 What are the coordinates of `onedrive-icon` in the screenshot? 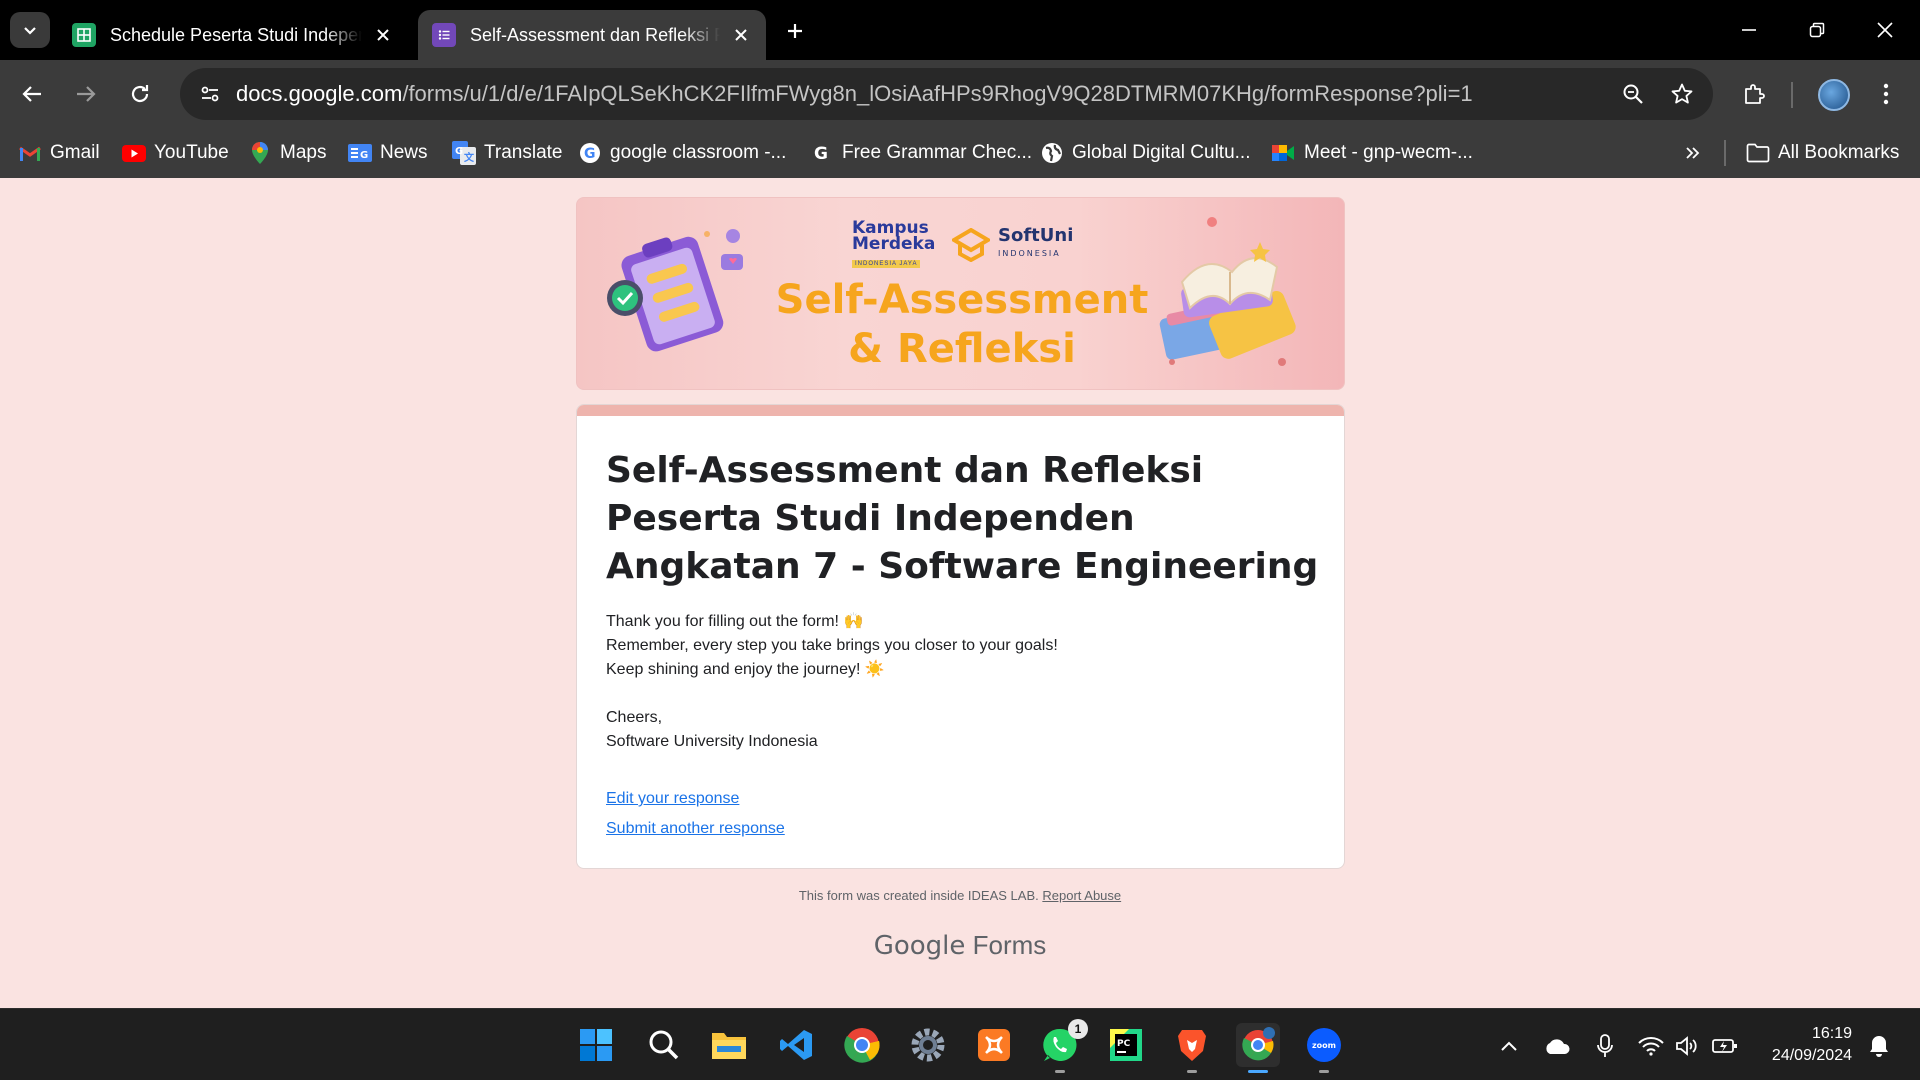 It's located at (1557, 1046).